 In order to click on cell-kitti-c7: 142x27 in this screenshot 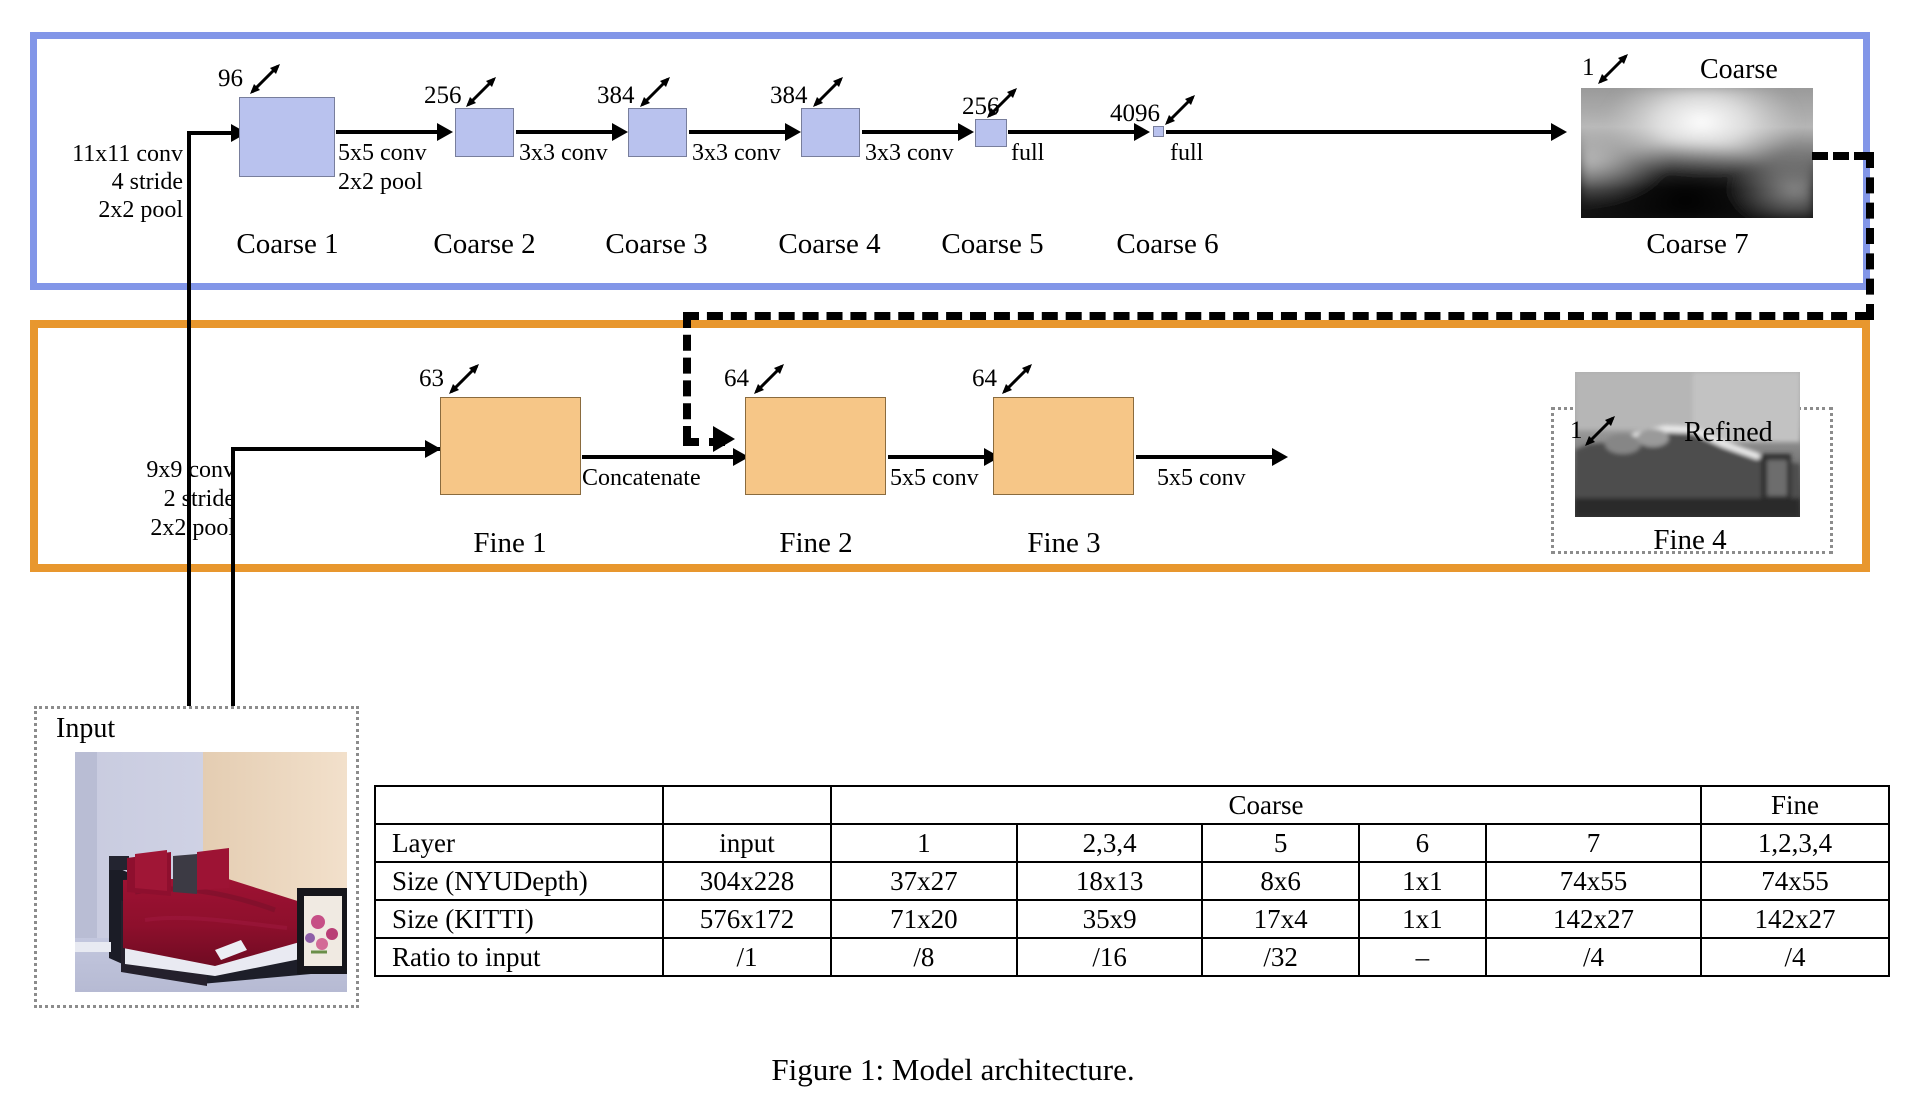, I will do `click(1593, 919)`.